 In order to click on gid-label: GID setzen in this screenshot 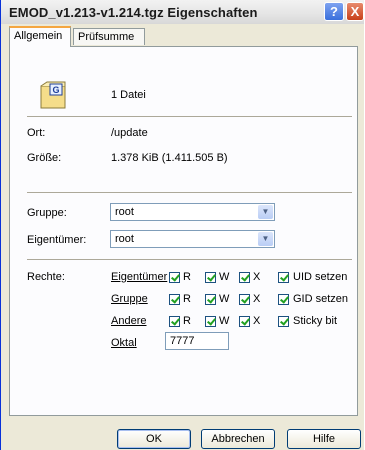, I will do `click(321, 299)`.